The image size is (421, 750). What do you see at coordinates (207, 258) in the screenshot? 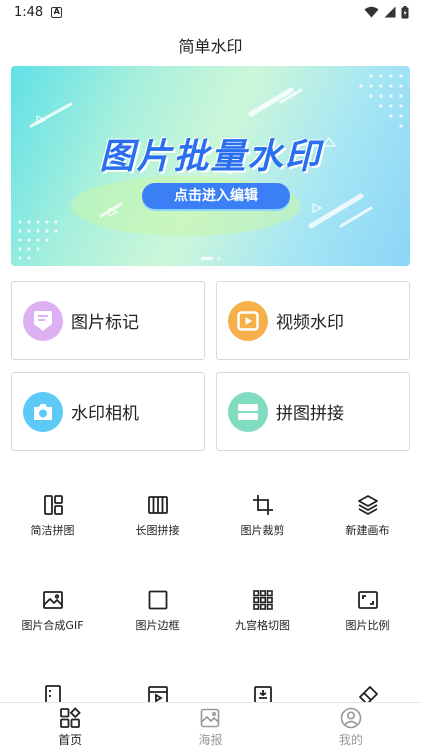
I see `banner-dot-active` at bounding box center [207, 258].